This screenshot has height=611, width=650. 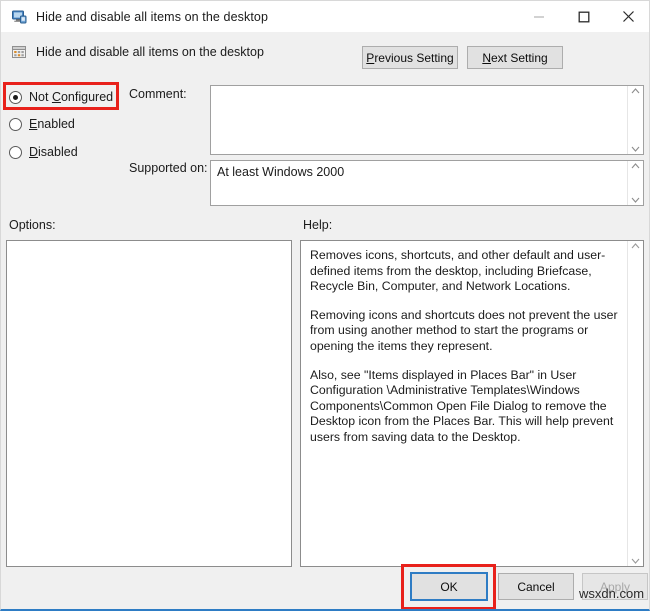 What do you see at coordinates (19, 52) in the screenshot?
I see `policy-setting-icon` at bounding box center [19, 52].